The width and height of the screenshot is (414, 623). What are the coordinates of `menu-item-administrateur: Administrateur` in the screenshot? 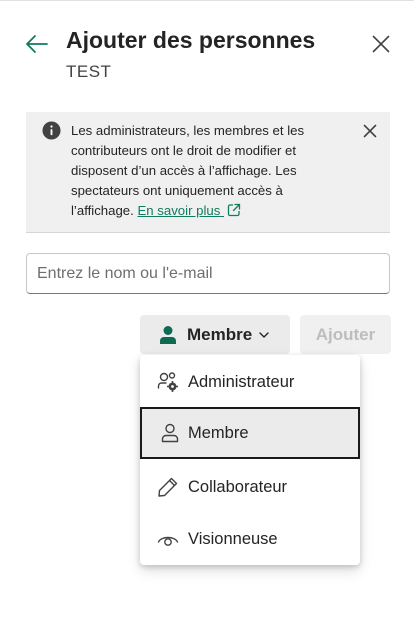 It's located at (250, 382).